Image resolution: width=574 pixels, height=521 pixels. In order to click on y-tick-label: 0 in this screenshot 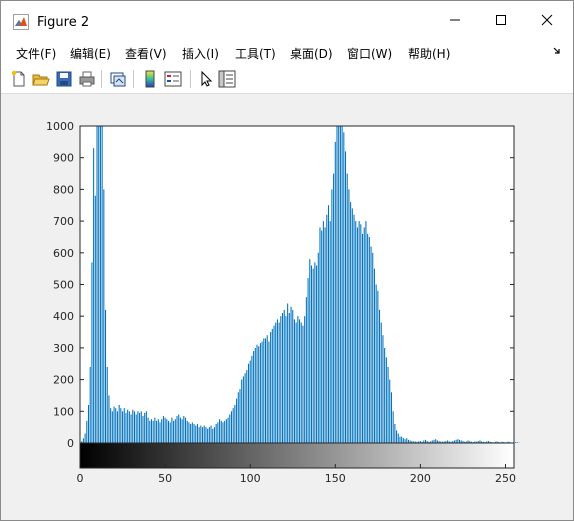, I will do `click(70, 443)`.